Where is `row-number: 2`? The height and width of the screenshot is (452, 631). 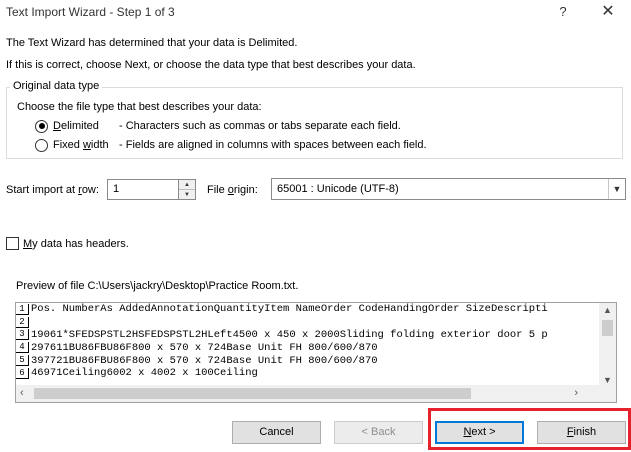
row-number: 2 is located at coordinates (22, 322).